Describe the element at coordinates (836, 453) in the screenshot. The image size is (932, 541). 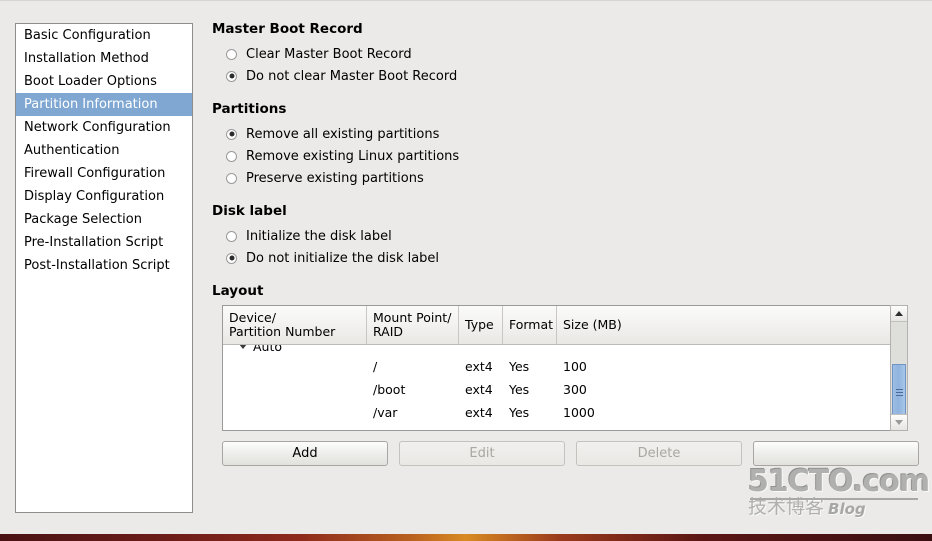
I see `fourth-action-button` at that location.